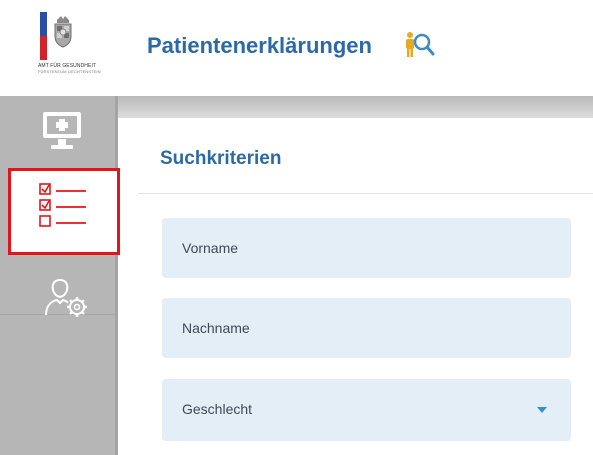  I want to click on logo-text-country: FÜRSTENTUM LIECHTENSTEIN, so click(69, 71).